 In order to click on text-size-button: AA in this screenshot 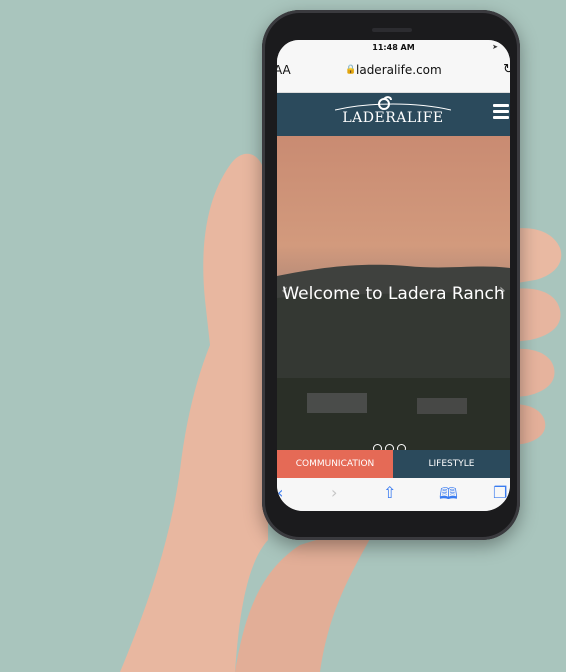, I will do `click(284, 70)`.